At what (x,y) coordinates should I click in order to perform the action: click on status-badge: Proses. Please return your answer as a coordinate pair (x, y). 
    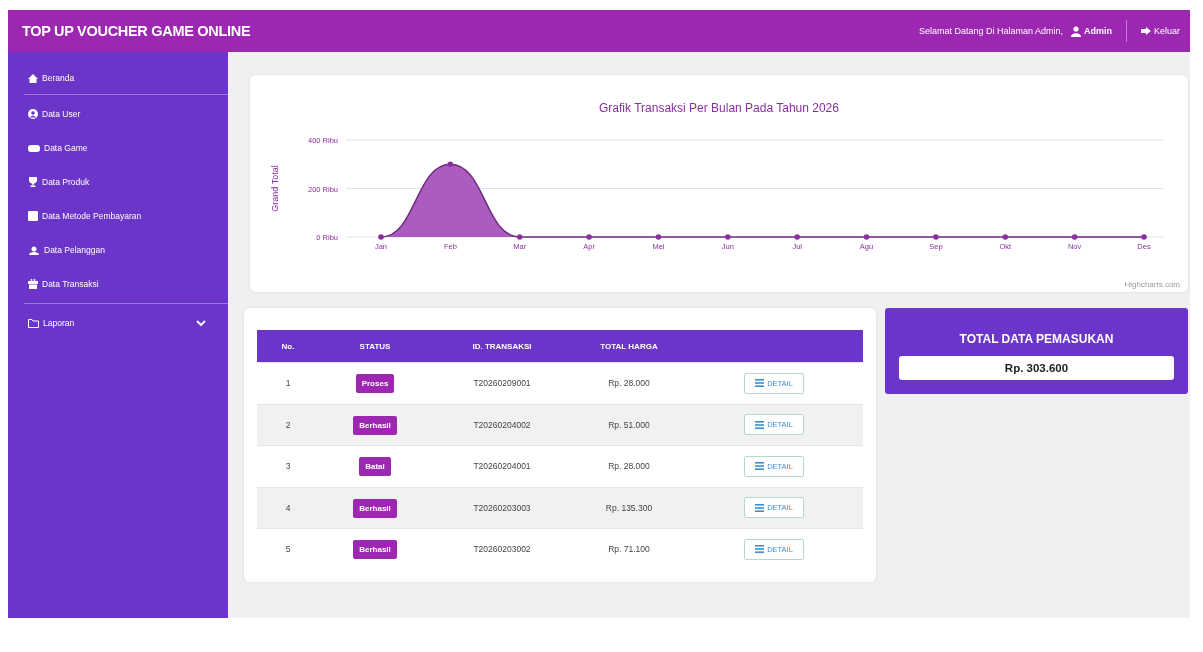
    Looking at the image, I should click on (375, 384).